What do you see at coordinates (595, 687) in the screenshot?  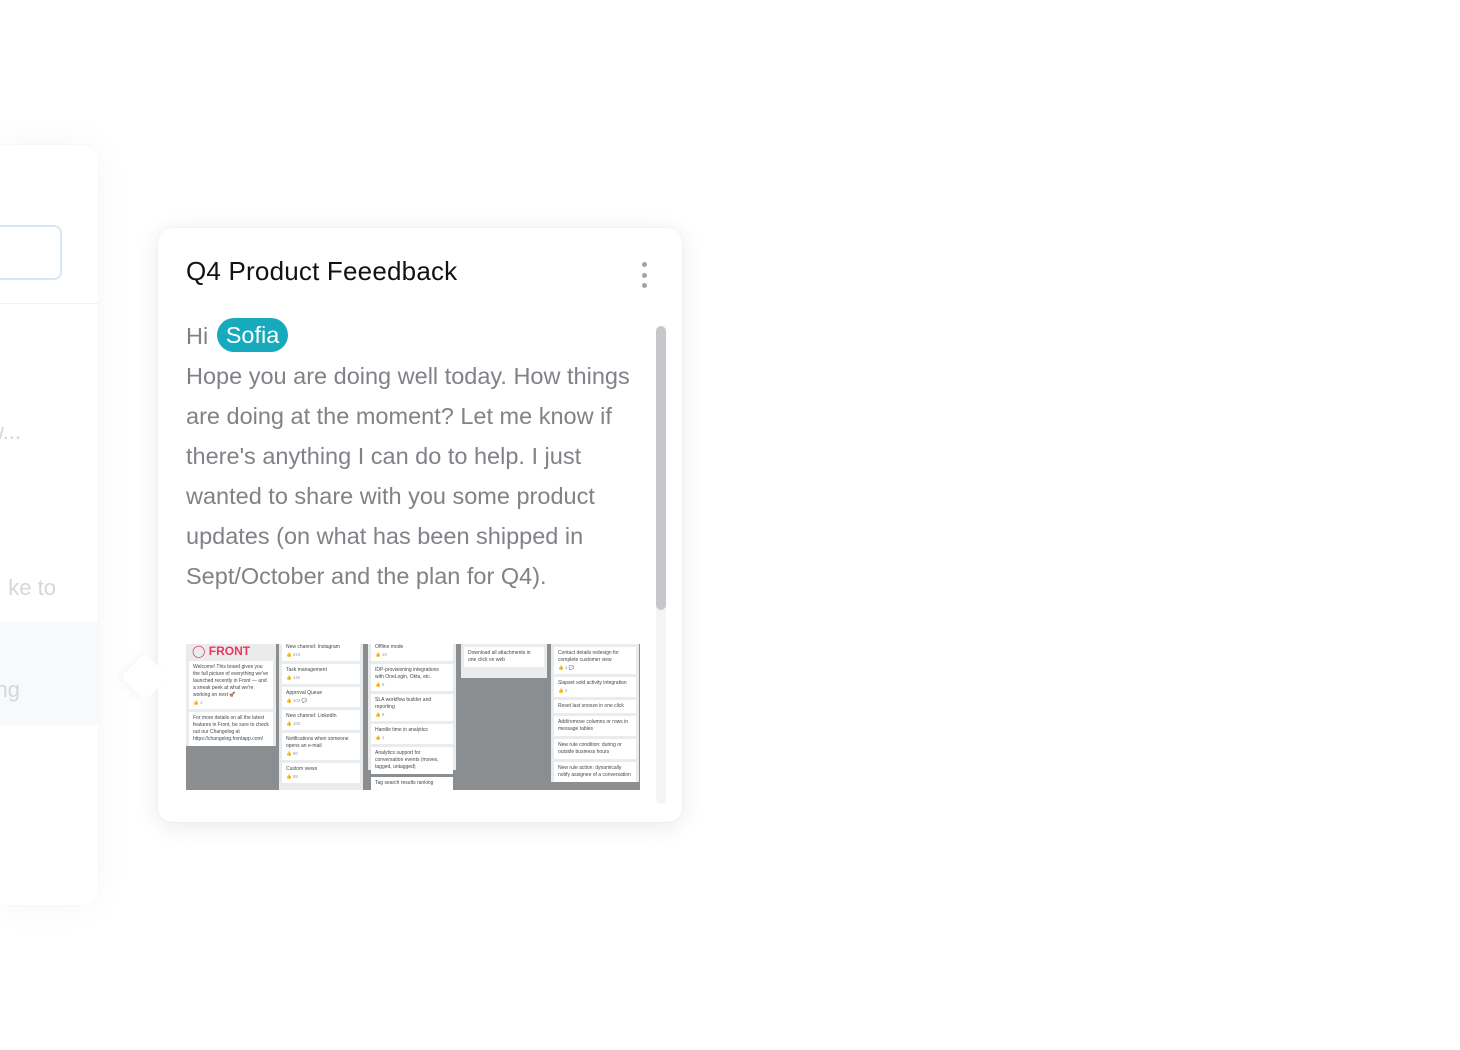 I see `board-card: Slapset sold activity integration 👍 2` at bounding box center [595, 687].